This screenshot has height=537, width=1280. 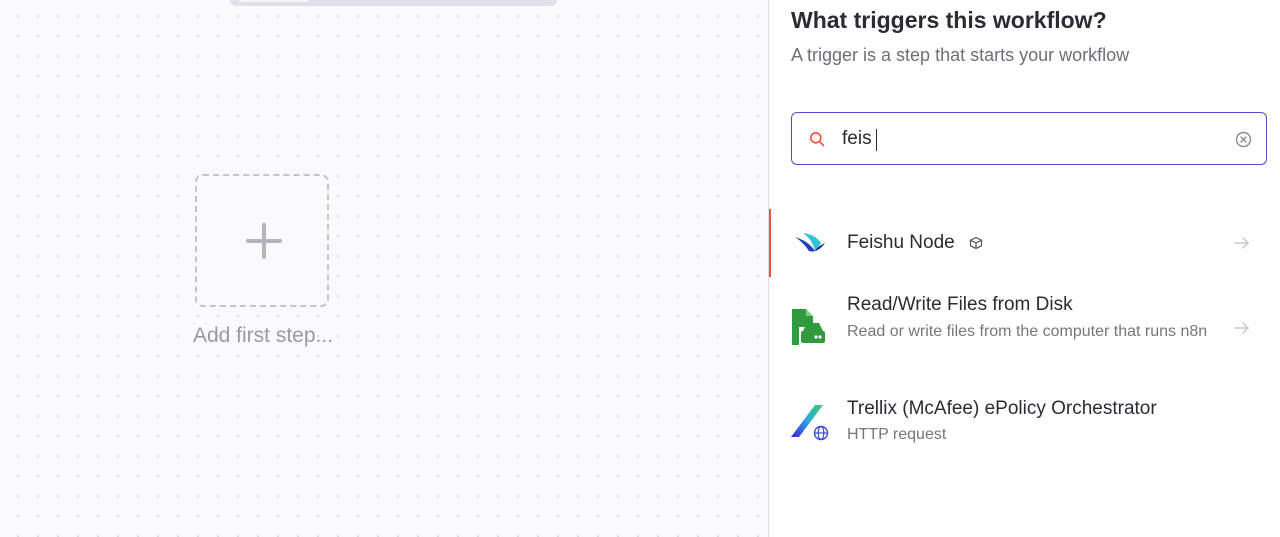 I want to click on add-first-step-button, so click(x=262, y=240).